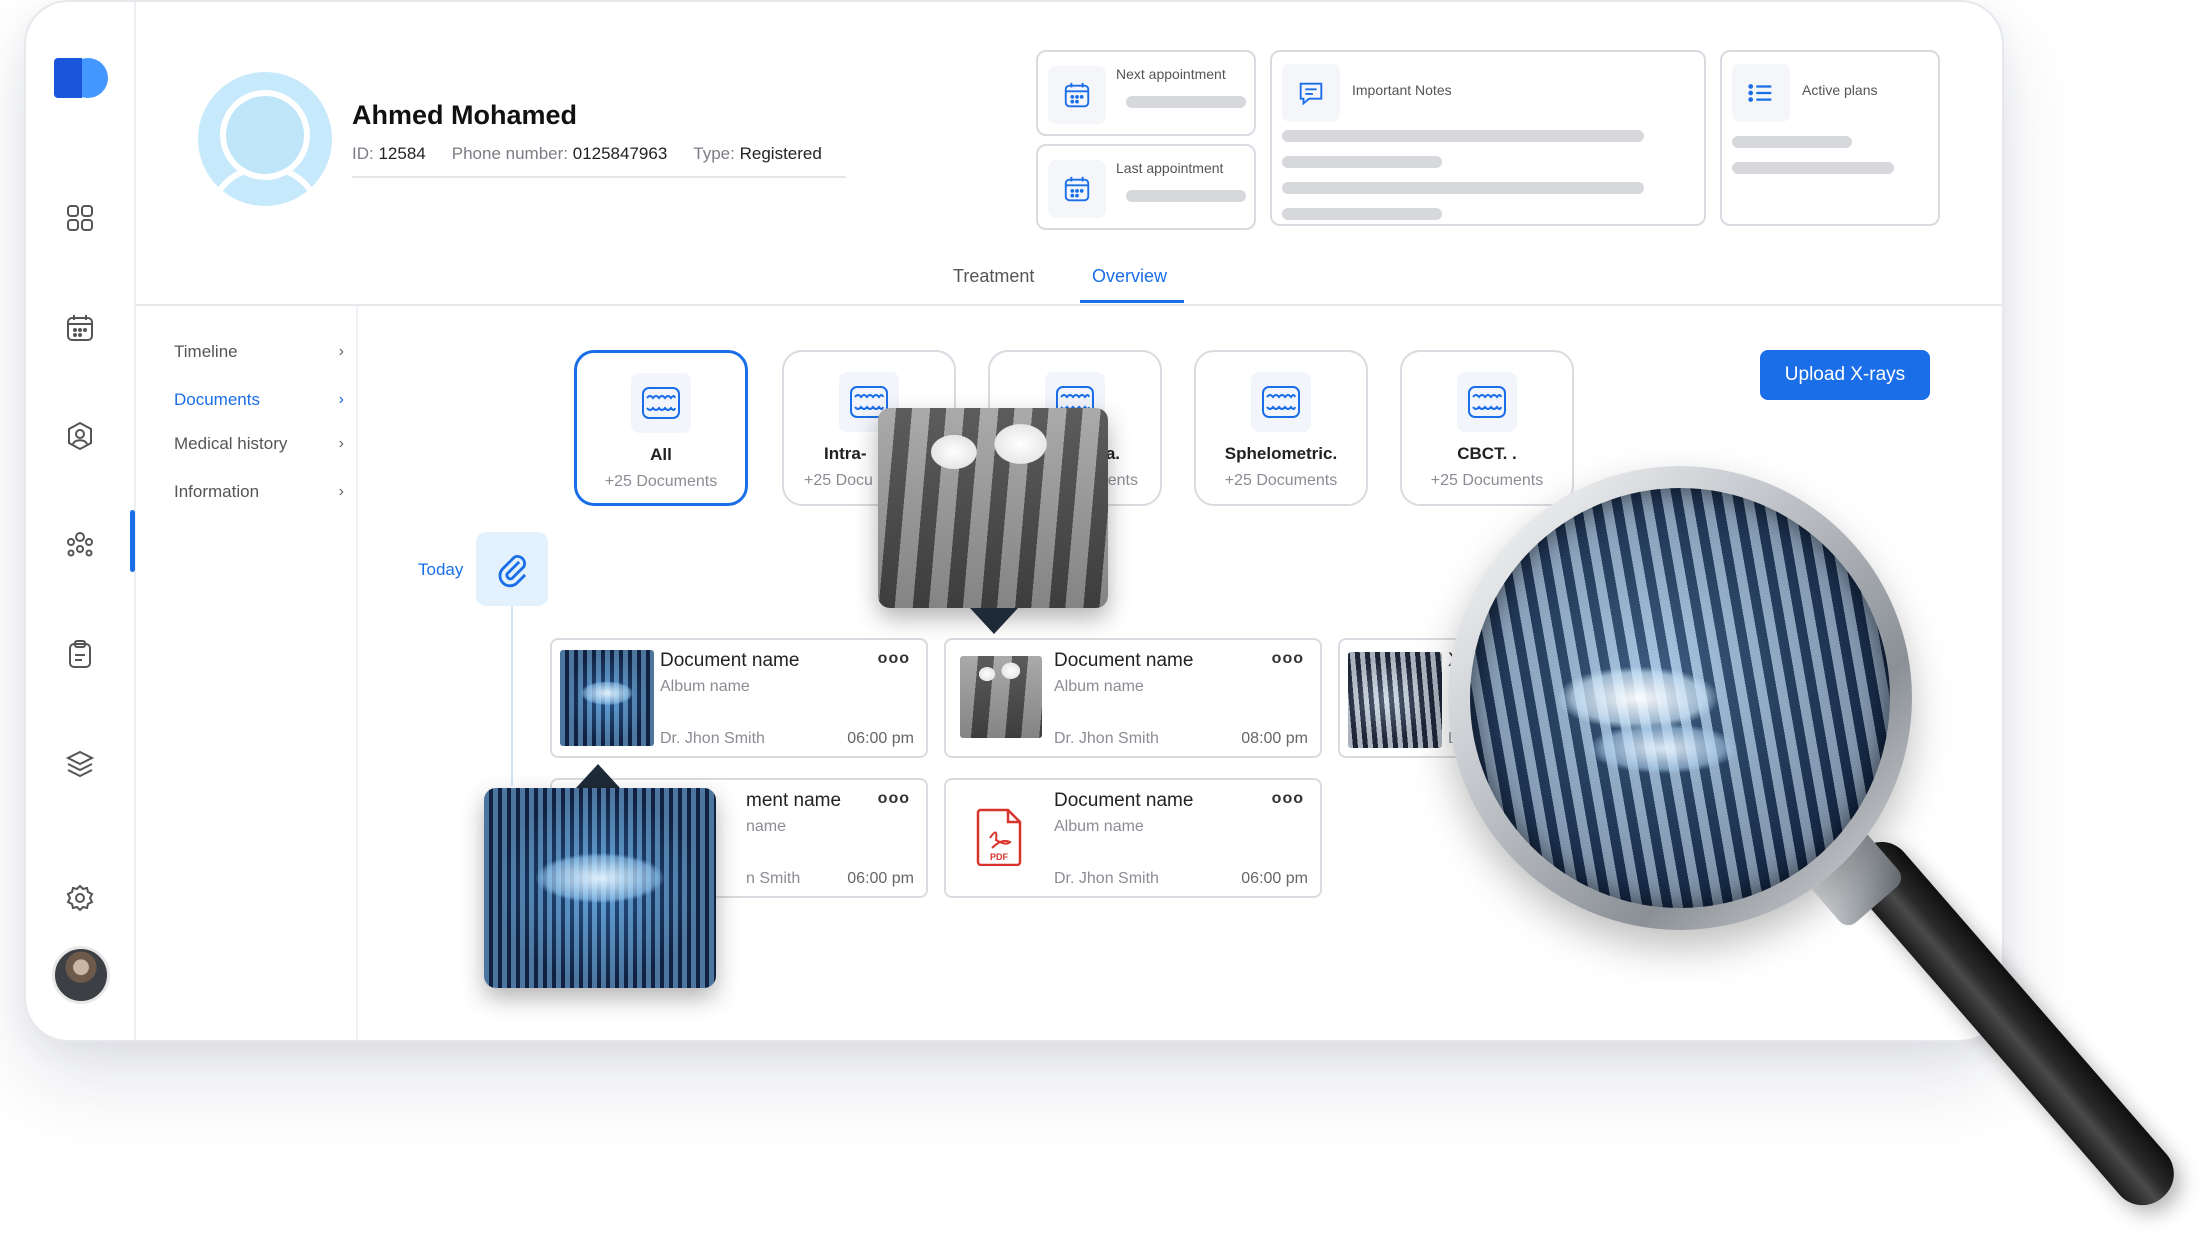 The height and width of the screenshot is (1255, 2210). Describe the element at coordinates (1840, 90) in the screenshot. I see `active-plans-title: Active plans` at that location.